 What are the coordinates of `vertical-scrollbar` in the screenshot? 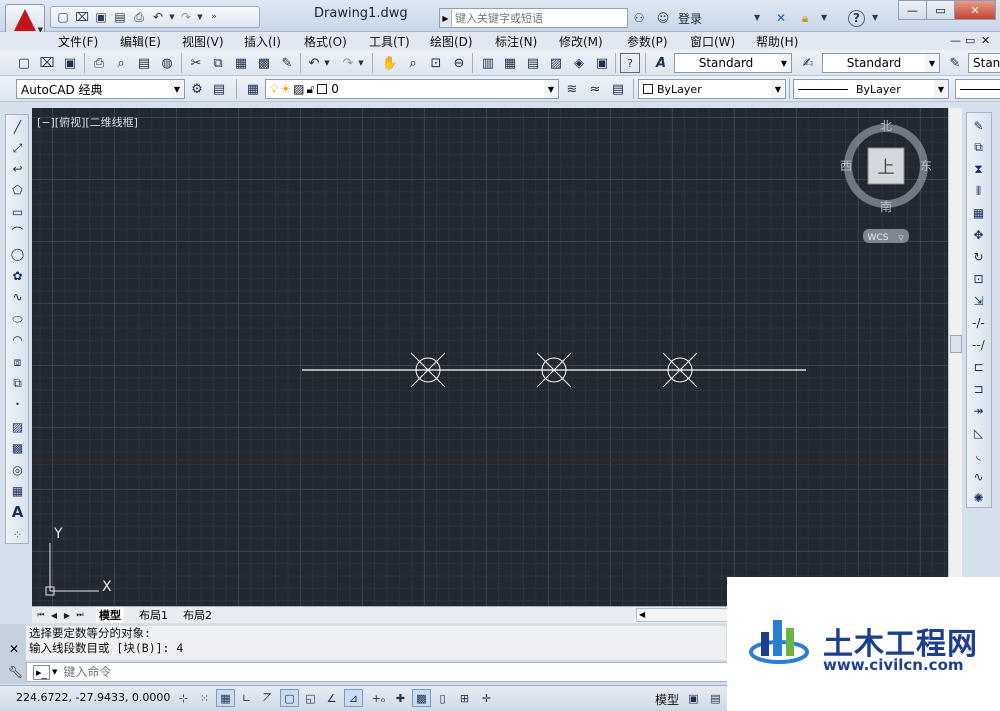 It's located at (955, 357).